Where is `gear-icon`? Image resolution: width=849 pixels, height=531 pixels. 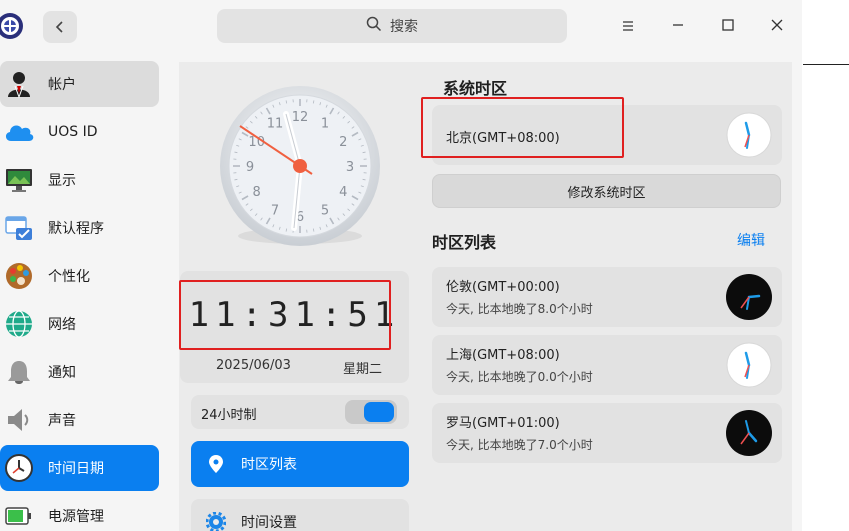 gear-icon is located at coordinates (216, 521).